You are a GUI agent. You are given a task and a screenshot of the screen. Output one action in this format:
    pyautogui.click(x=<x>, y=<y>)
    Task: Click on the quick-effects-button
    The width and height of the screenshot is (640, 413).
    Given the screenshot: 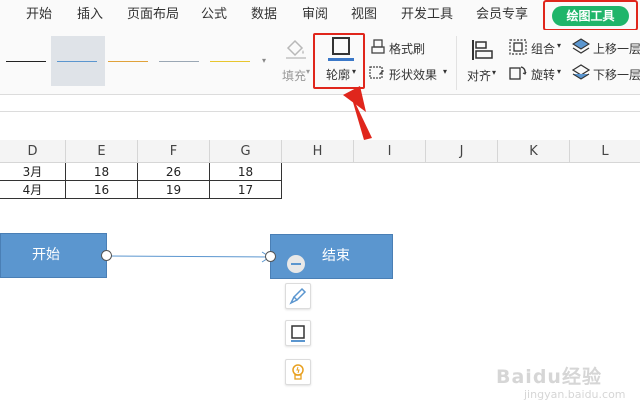 What is the action you would take?
    pyautogui.click(x=298, y=372)
    